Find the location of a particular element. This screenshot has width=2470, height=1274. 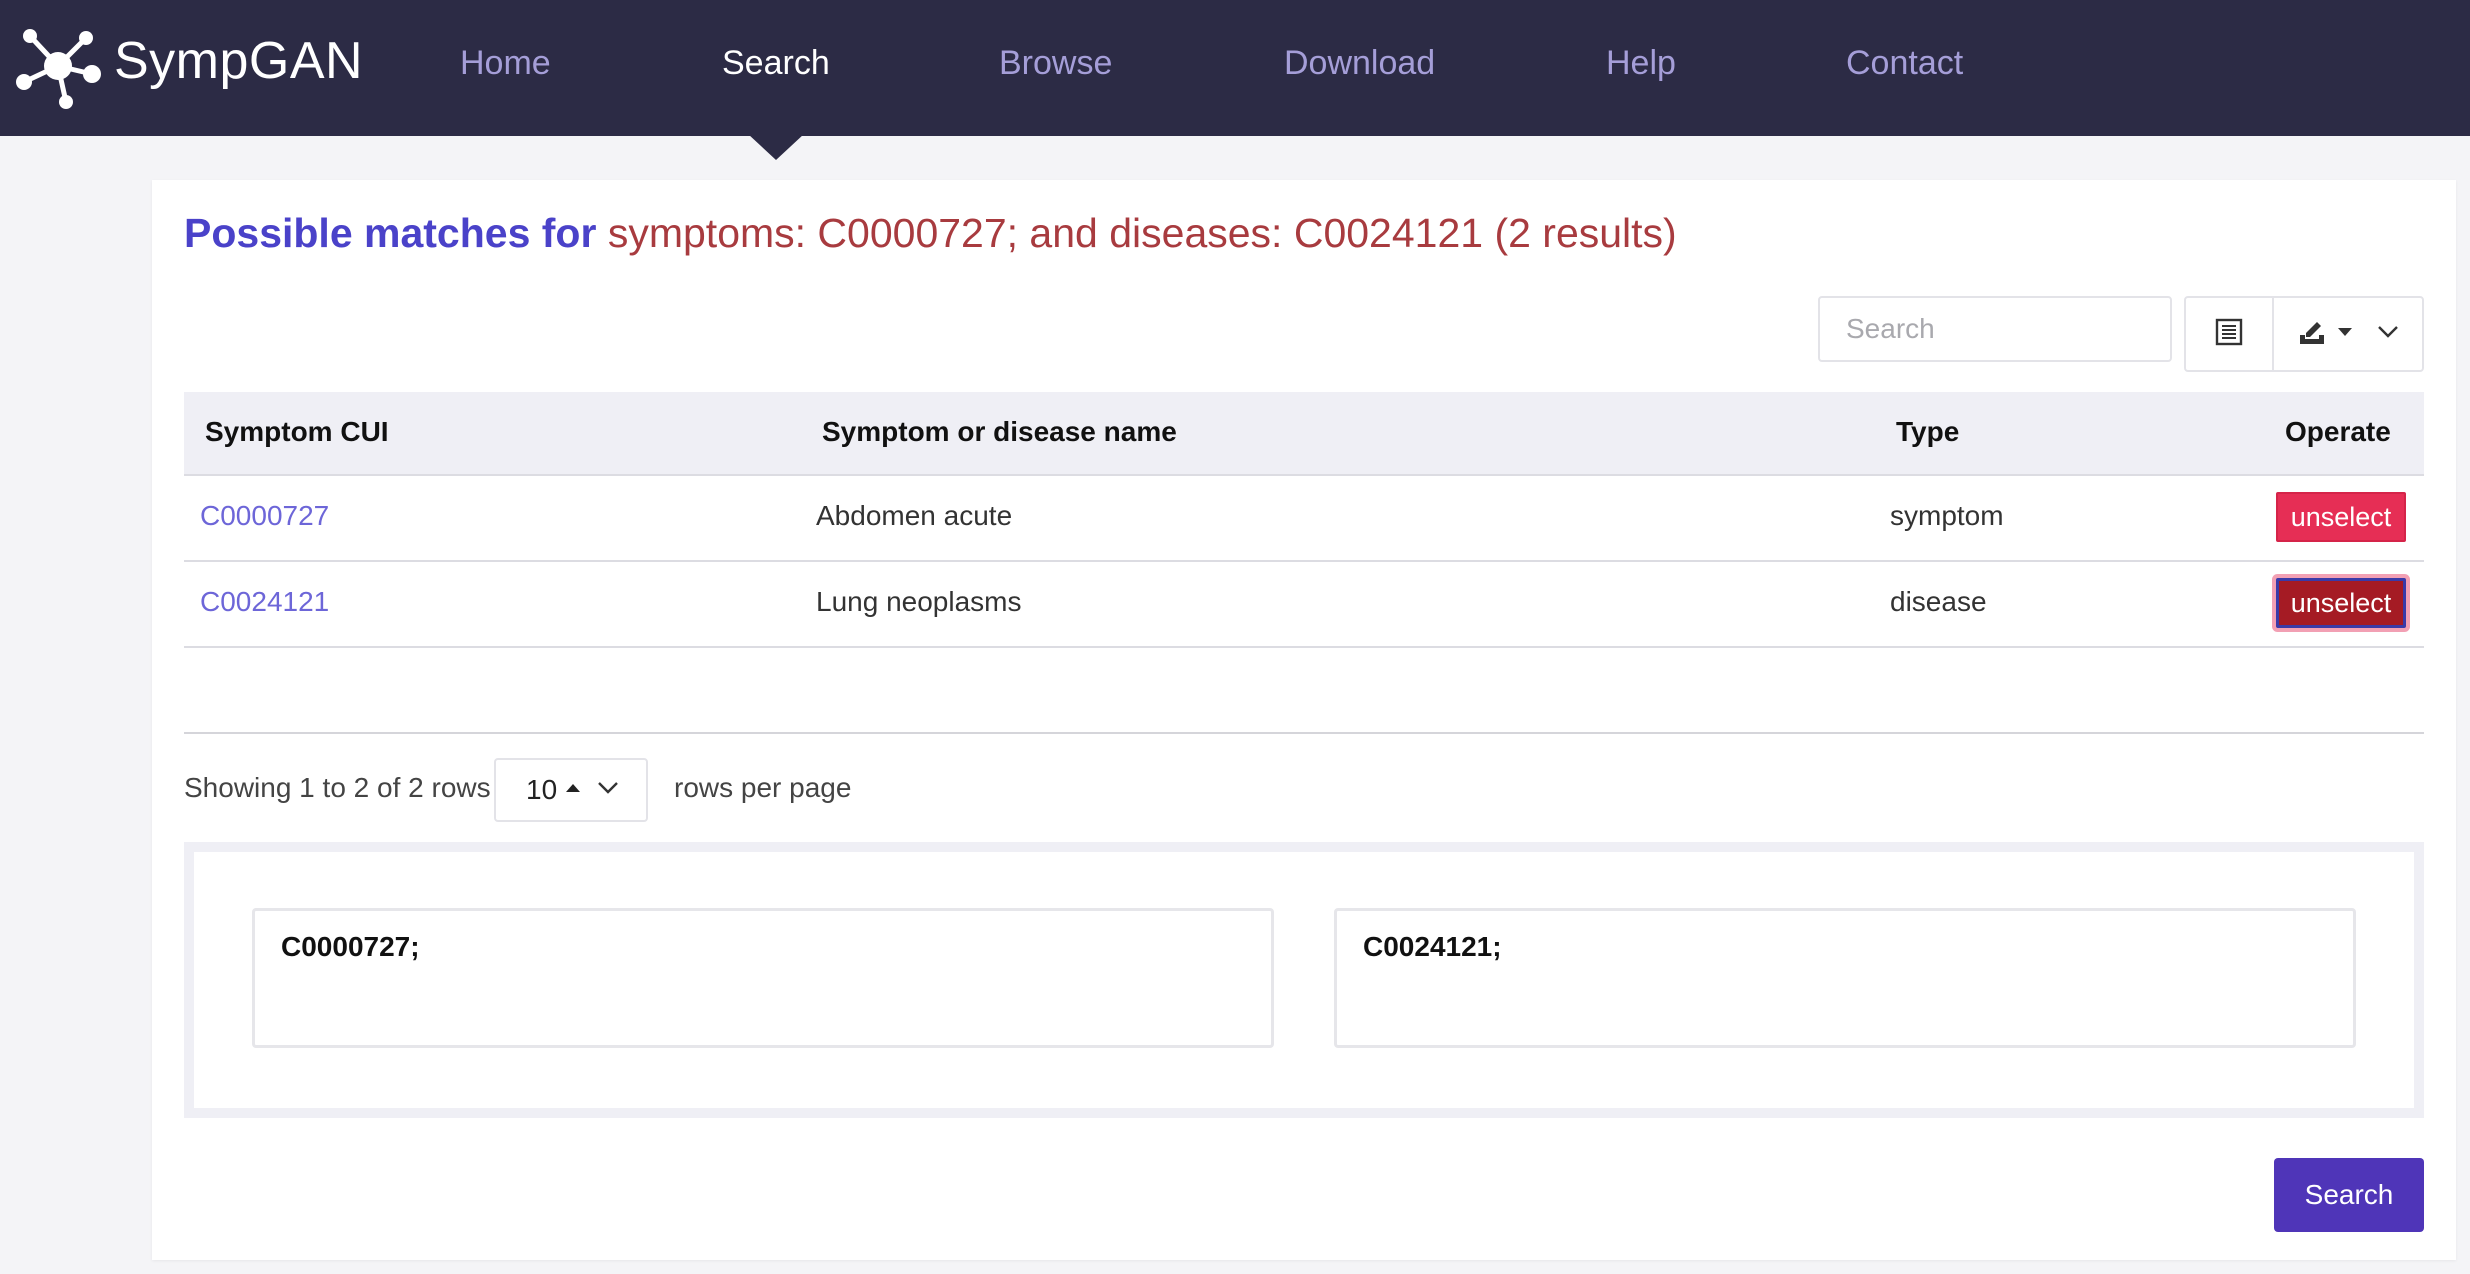

nav-download: Download is located at coordinates (1359, 63).